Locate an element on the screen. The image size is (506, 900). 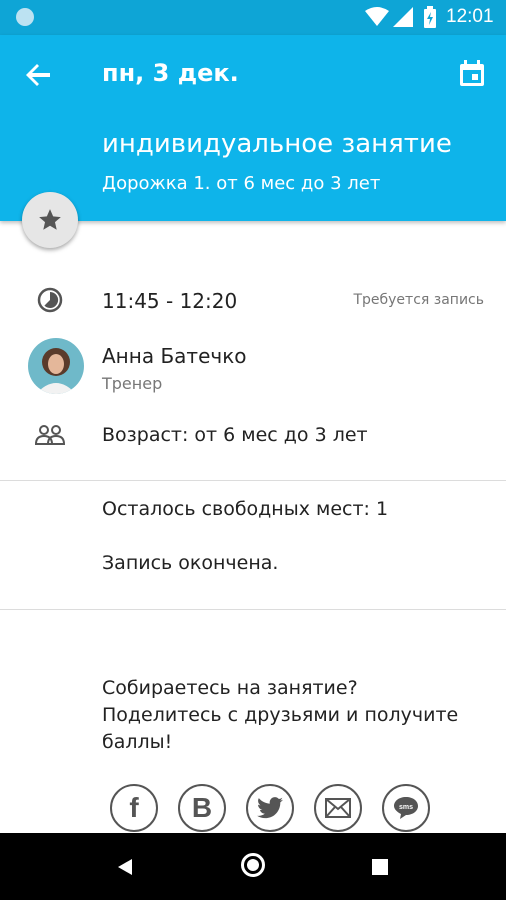
svg-text: sms is located at coordinates (406, 807).